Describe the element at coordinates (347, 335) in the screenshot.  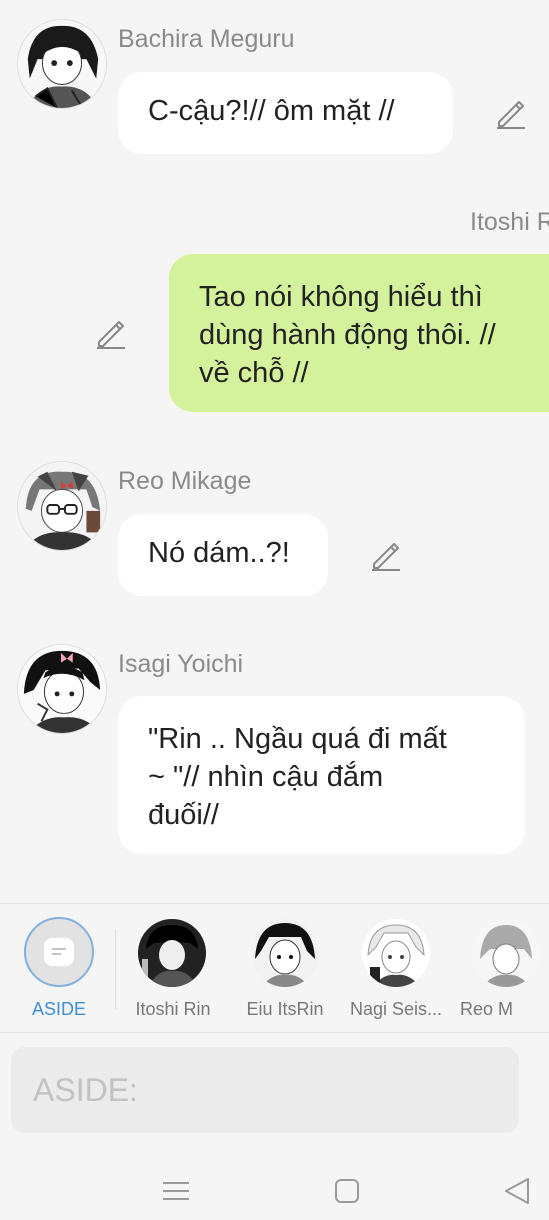
I see `message-line: dùng hành động thôi. //` at that location.